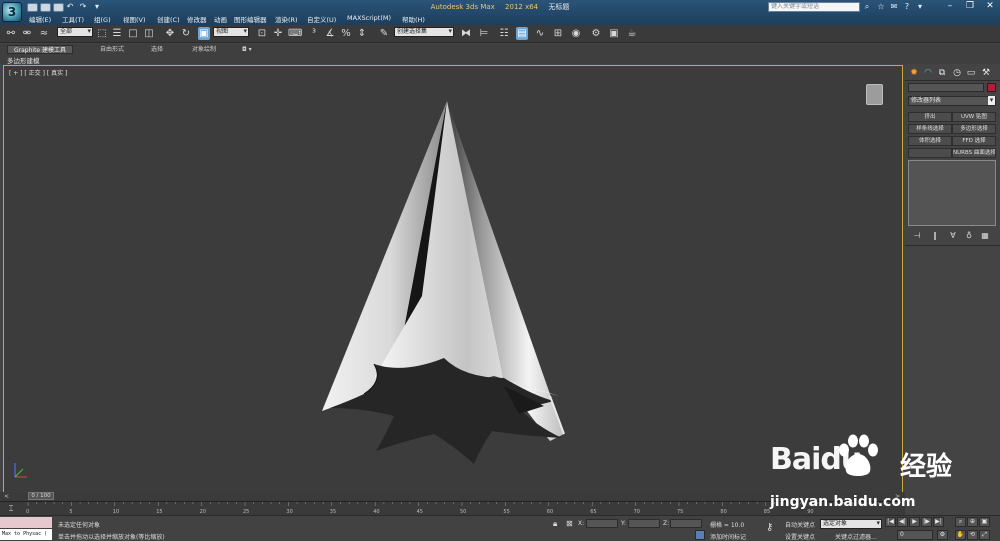  What do you see at coordinates (555, 524) in the screenshot?
I see `lock-selection-icon: 🔒︎` at bounding box center [555, 524].